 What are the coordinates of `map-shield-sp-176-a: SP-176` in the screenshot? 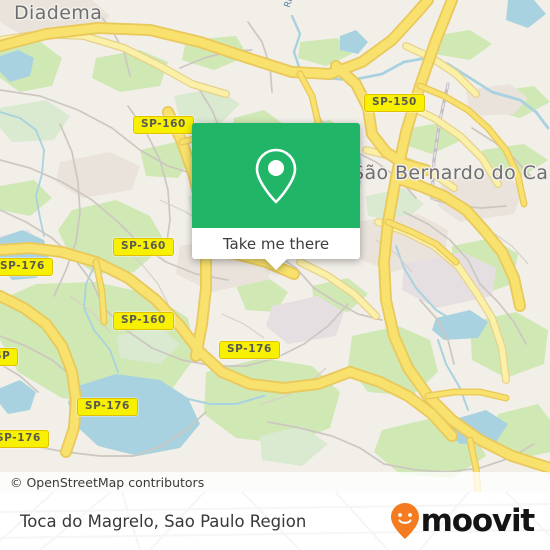 It's located at (26, 267).